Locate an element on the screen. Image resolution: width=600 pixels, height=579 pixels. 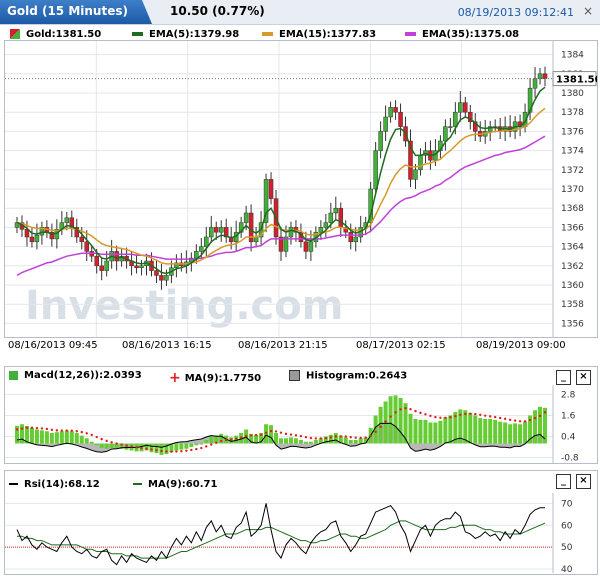
rsi-close-button: × is located at coordinates (583, 481).